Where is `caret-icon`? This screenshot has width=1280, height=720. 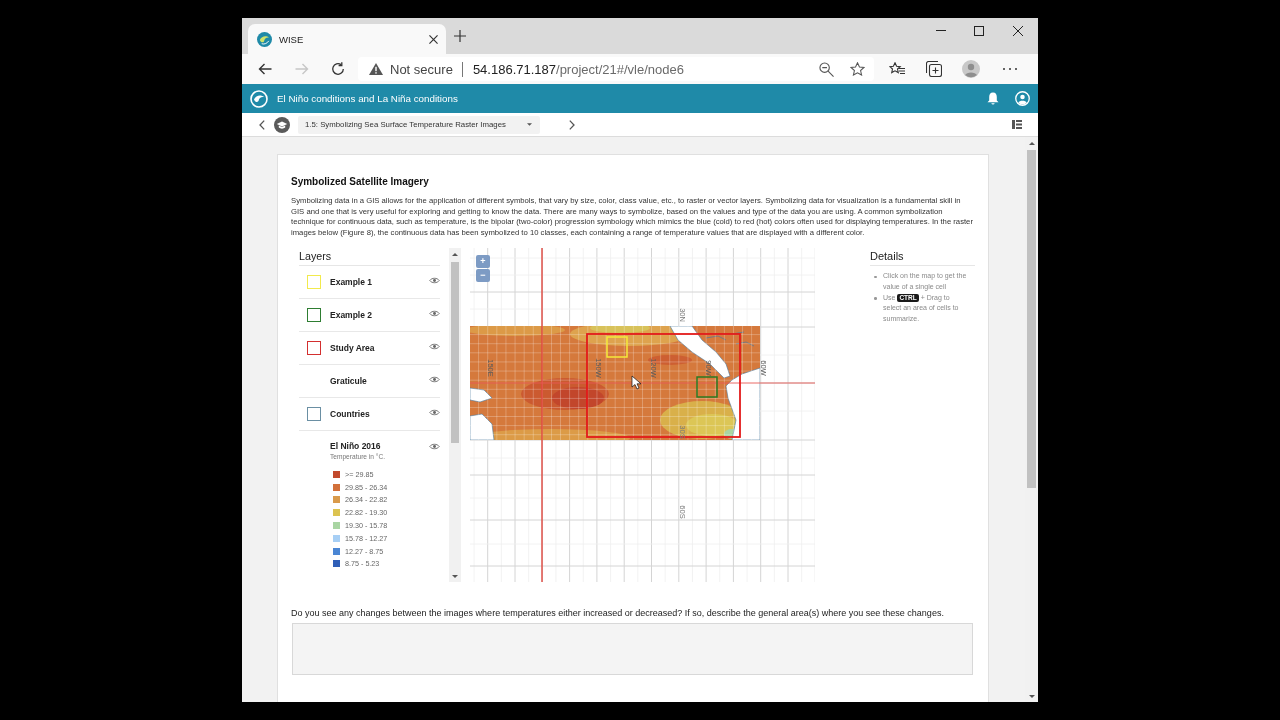
caret-icon is located at coordinates (529, 124).